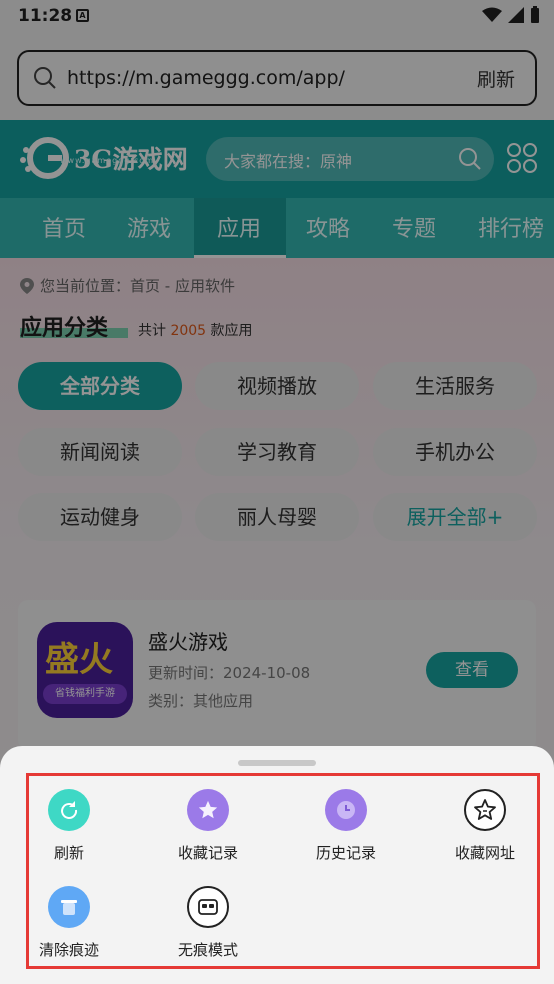 The width and height of the screenshot is (554, 984). I want to click on action-label: 刷新, so click(68, 853).